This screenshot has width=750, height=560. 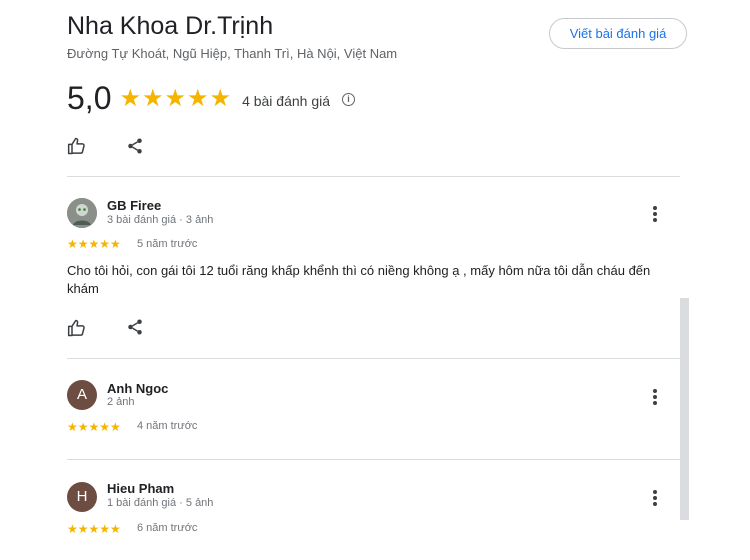 I want to click on avatar: H, so click(x=82, y=497).